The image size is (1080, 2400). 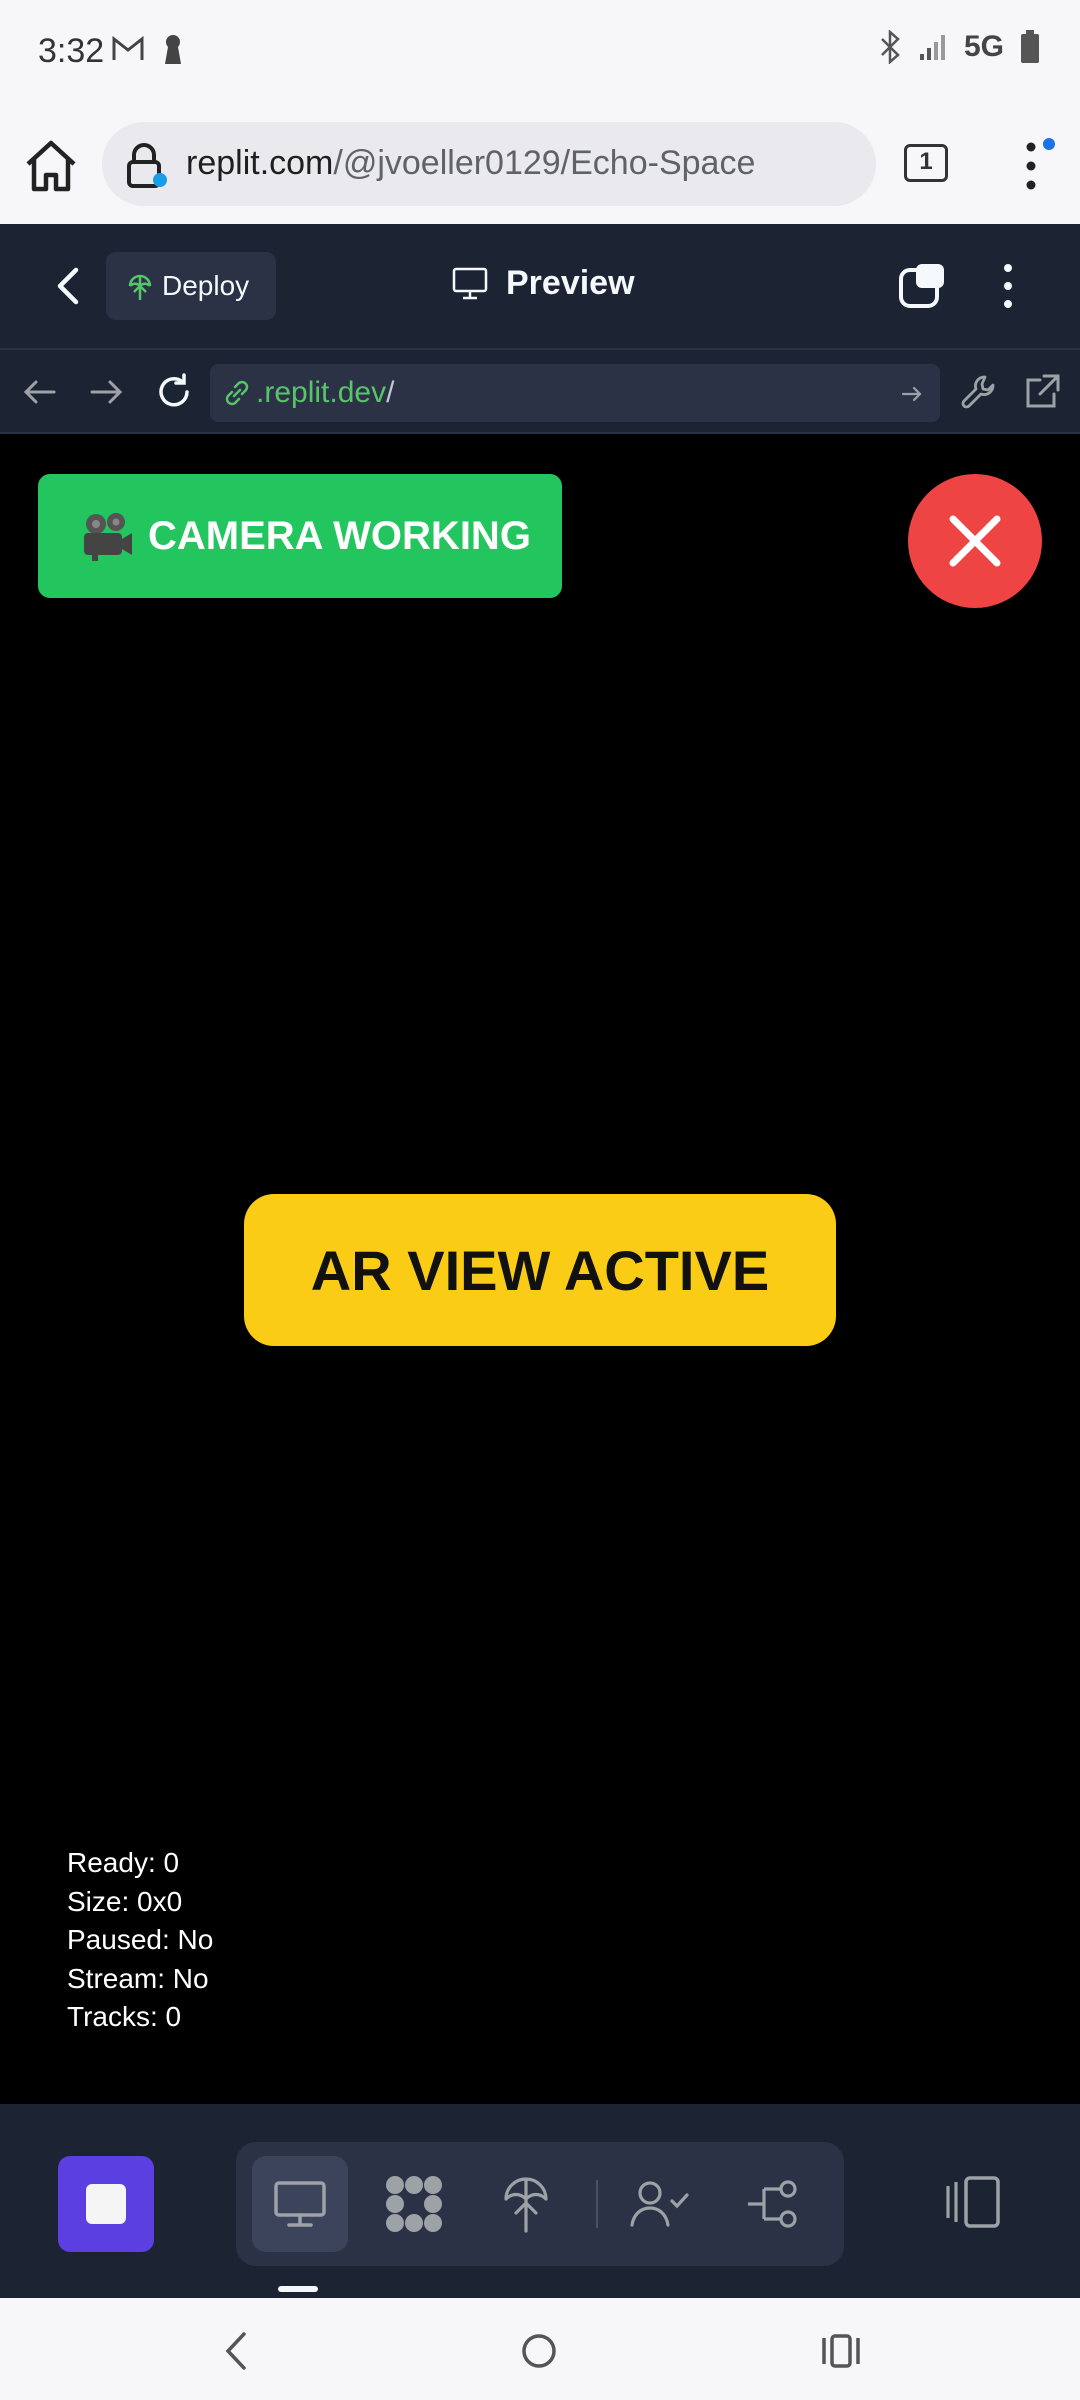 I want to click on stop-icon, so click(x=106, y=2204).